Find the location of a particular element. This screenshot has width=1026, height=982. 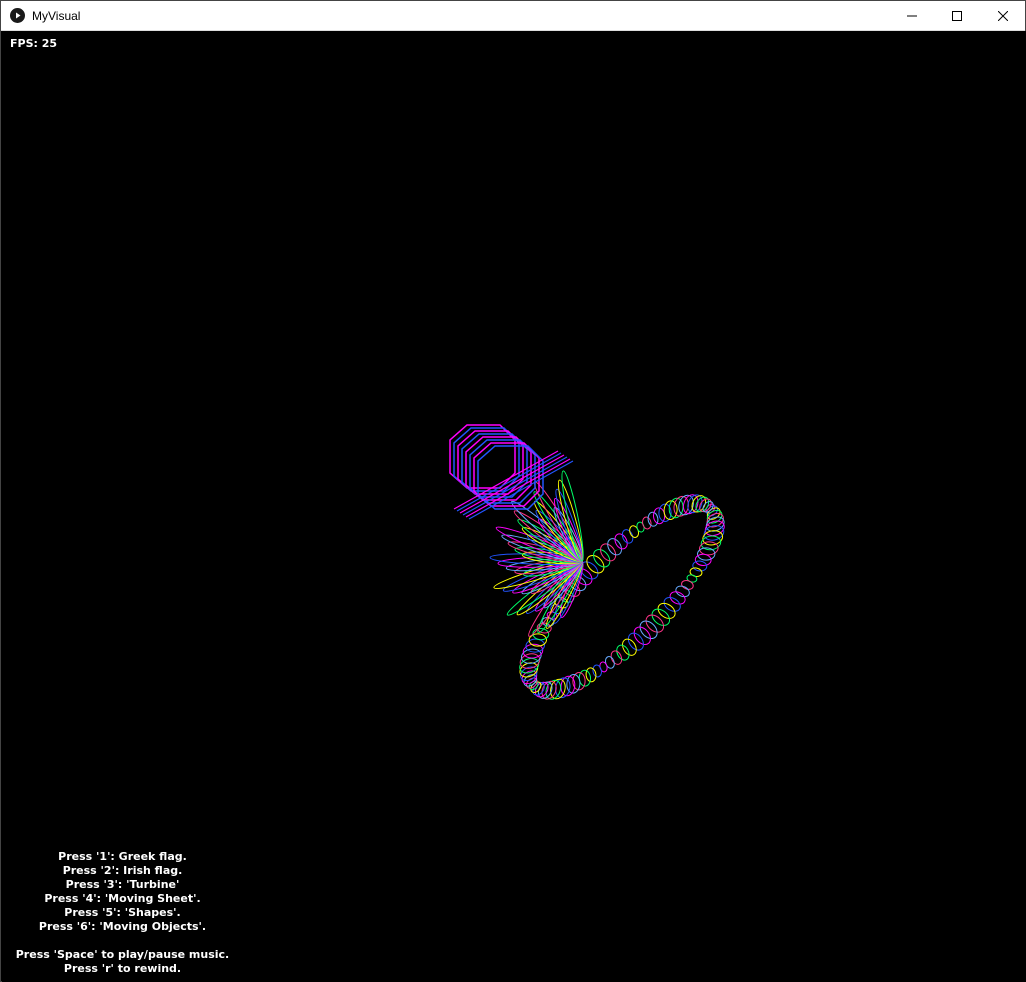

maximize-icon is located at coordinates (957, 16).